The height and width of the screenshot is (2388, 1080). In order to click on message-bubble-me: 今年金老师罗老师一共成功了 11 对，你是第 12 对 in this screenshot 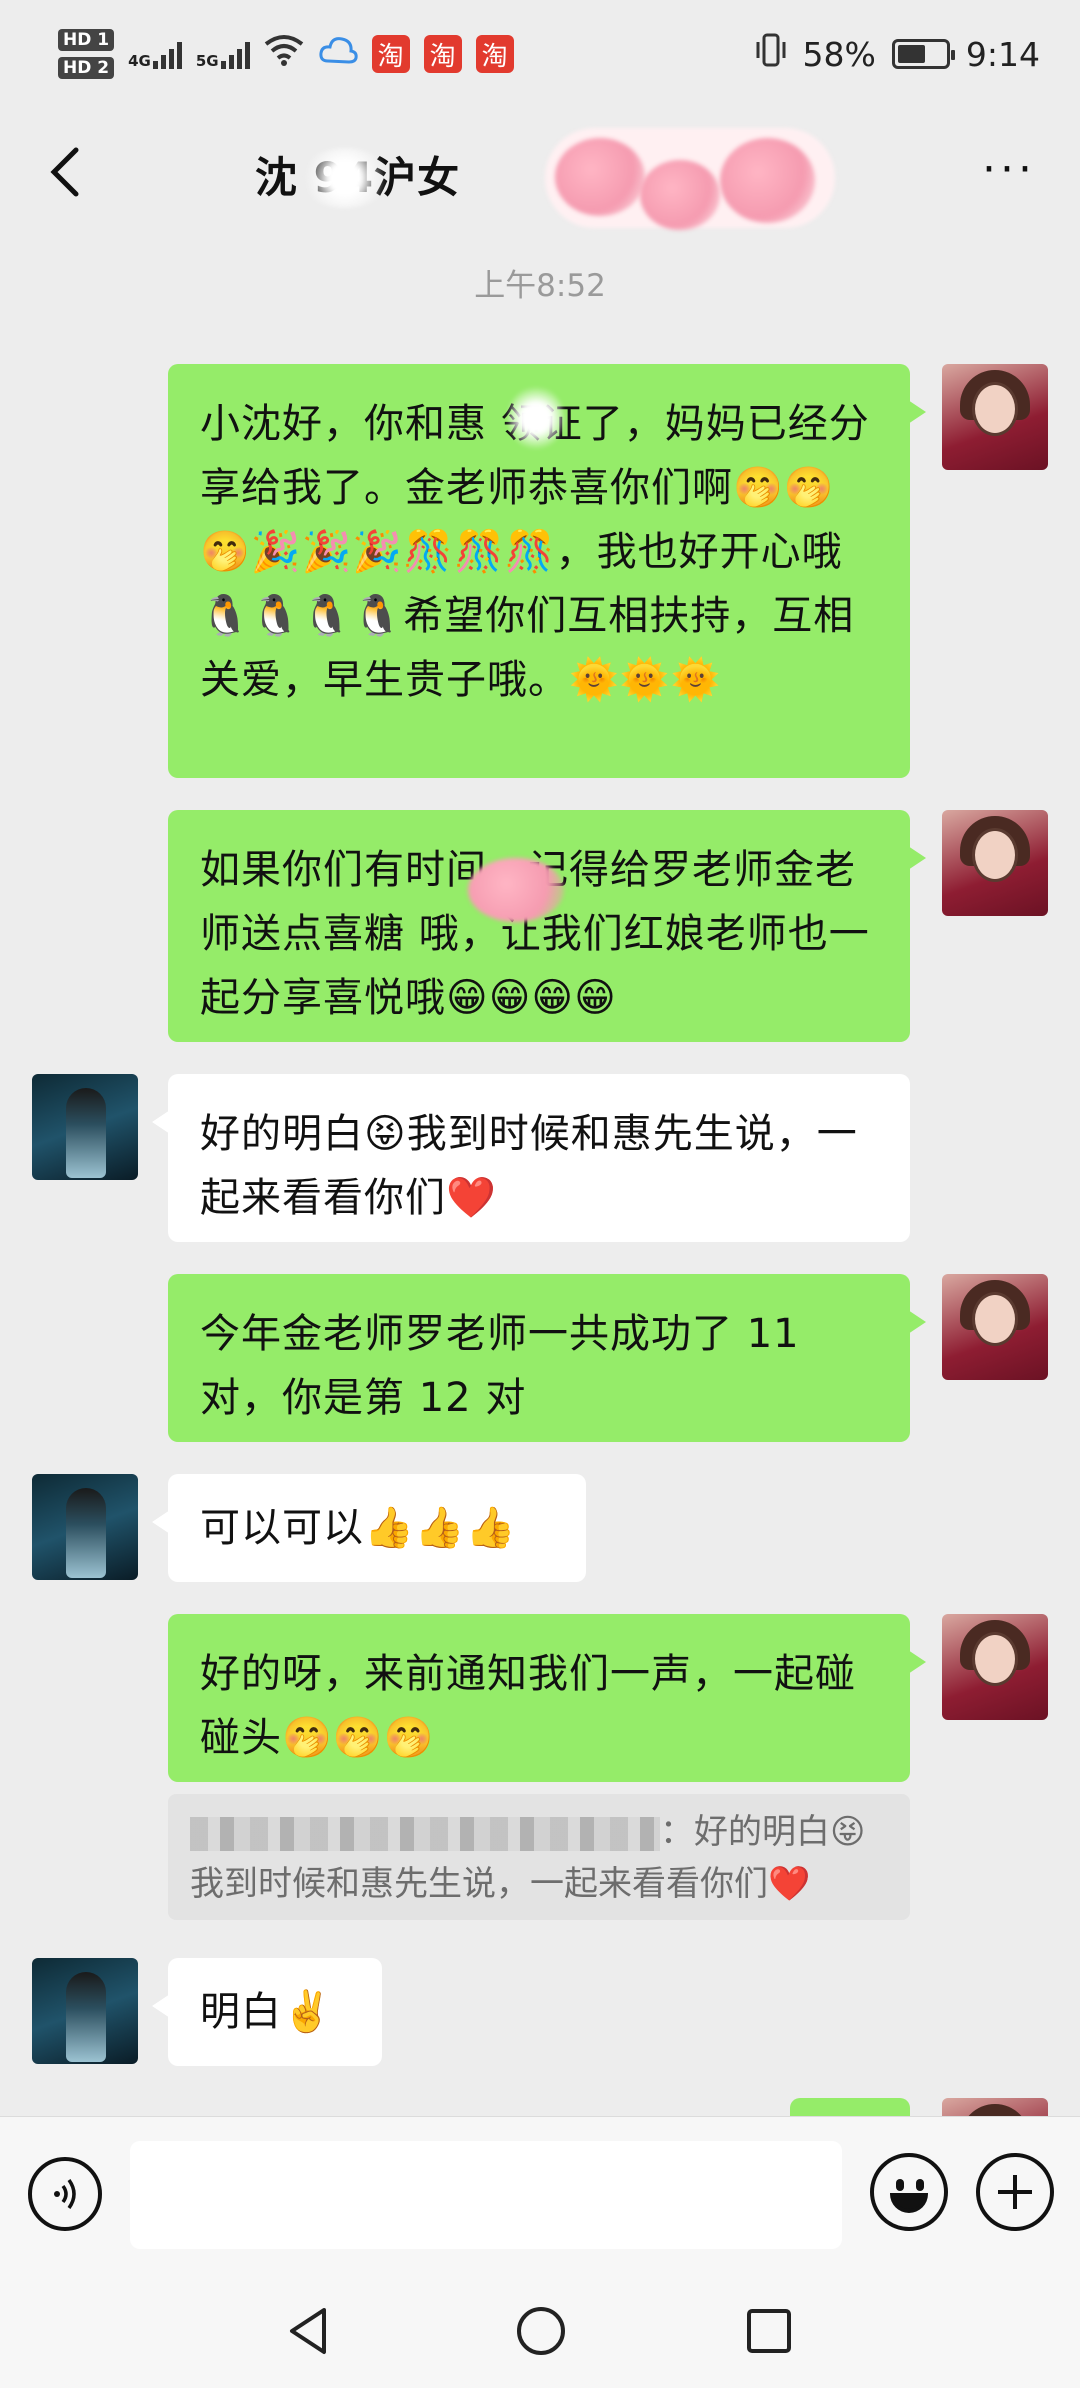, I will do `click(547, 1358)`.